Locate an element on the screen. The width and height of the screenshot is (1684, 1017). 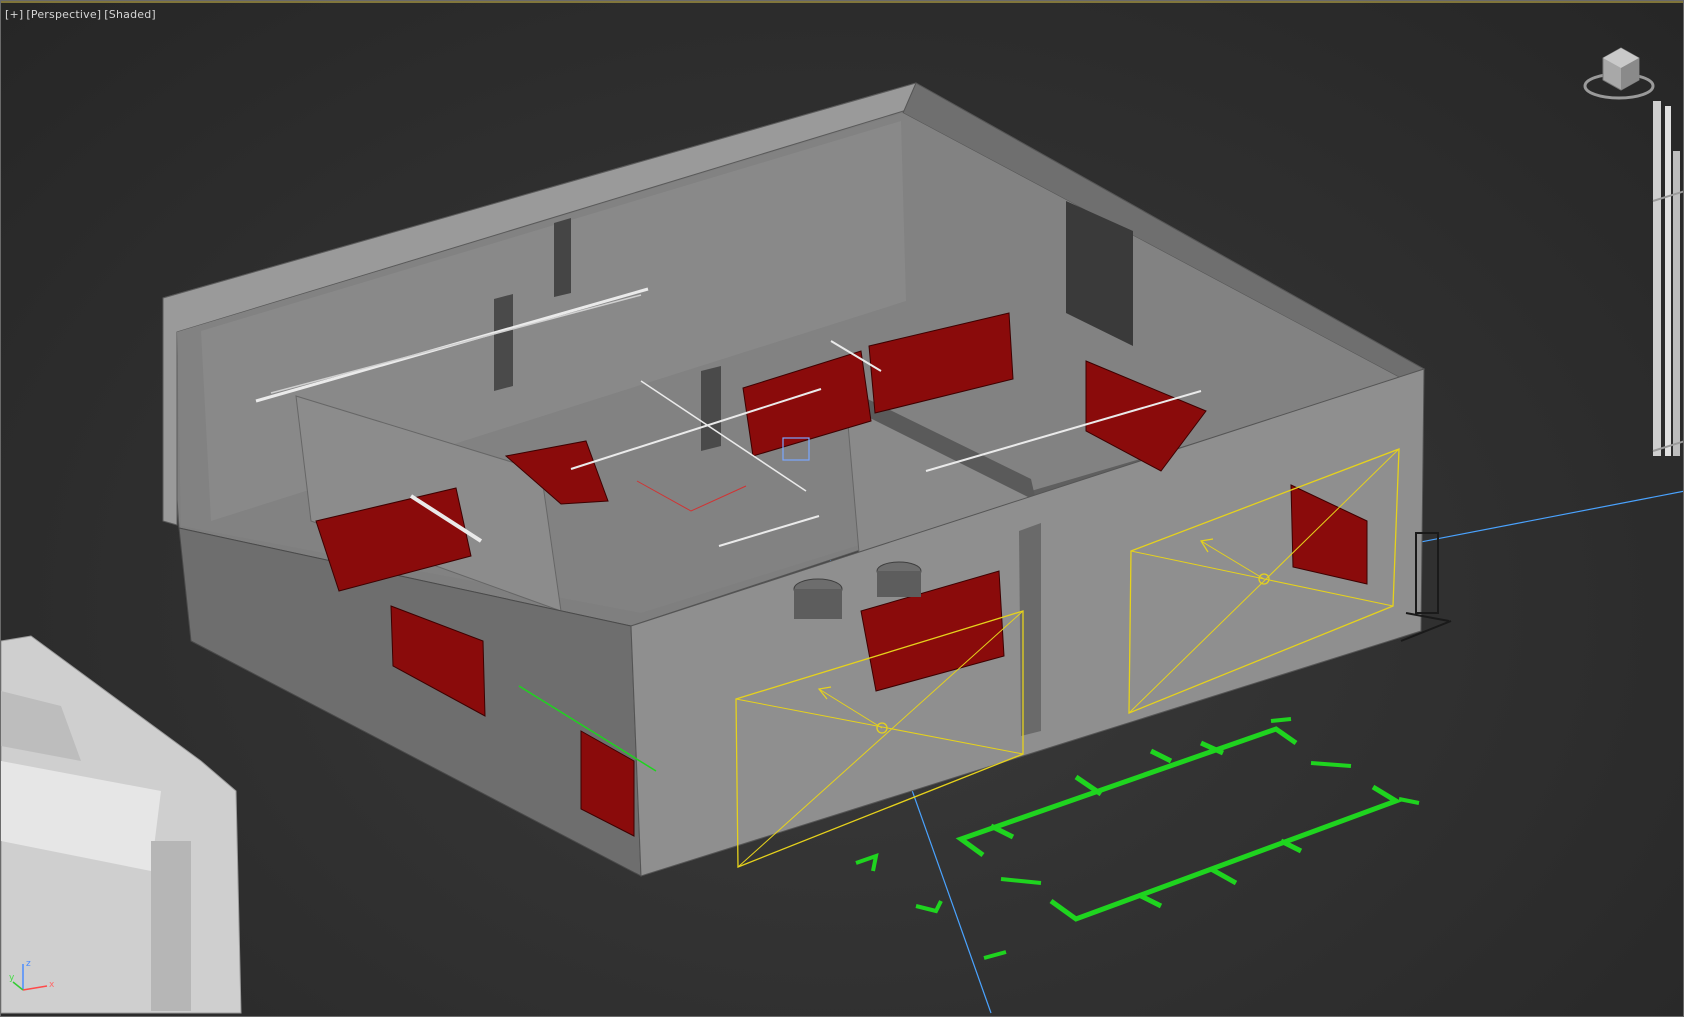
adjacent-building-wall is located at coordinates (171, 926).